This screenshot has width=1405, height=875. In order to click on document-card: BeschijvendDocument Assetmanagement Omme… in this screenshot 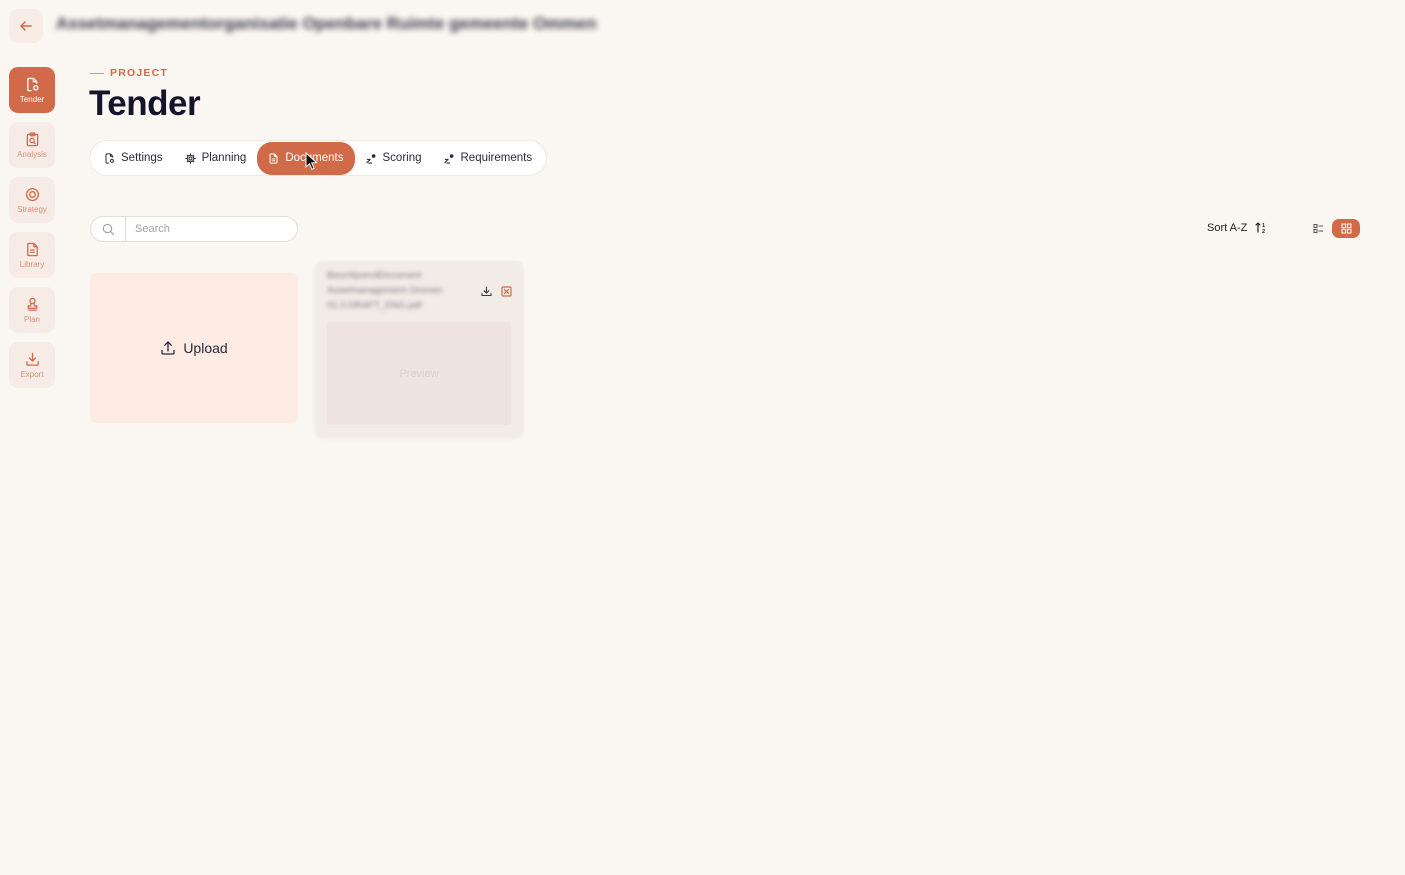, I will do `click(419, 349)`.